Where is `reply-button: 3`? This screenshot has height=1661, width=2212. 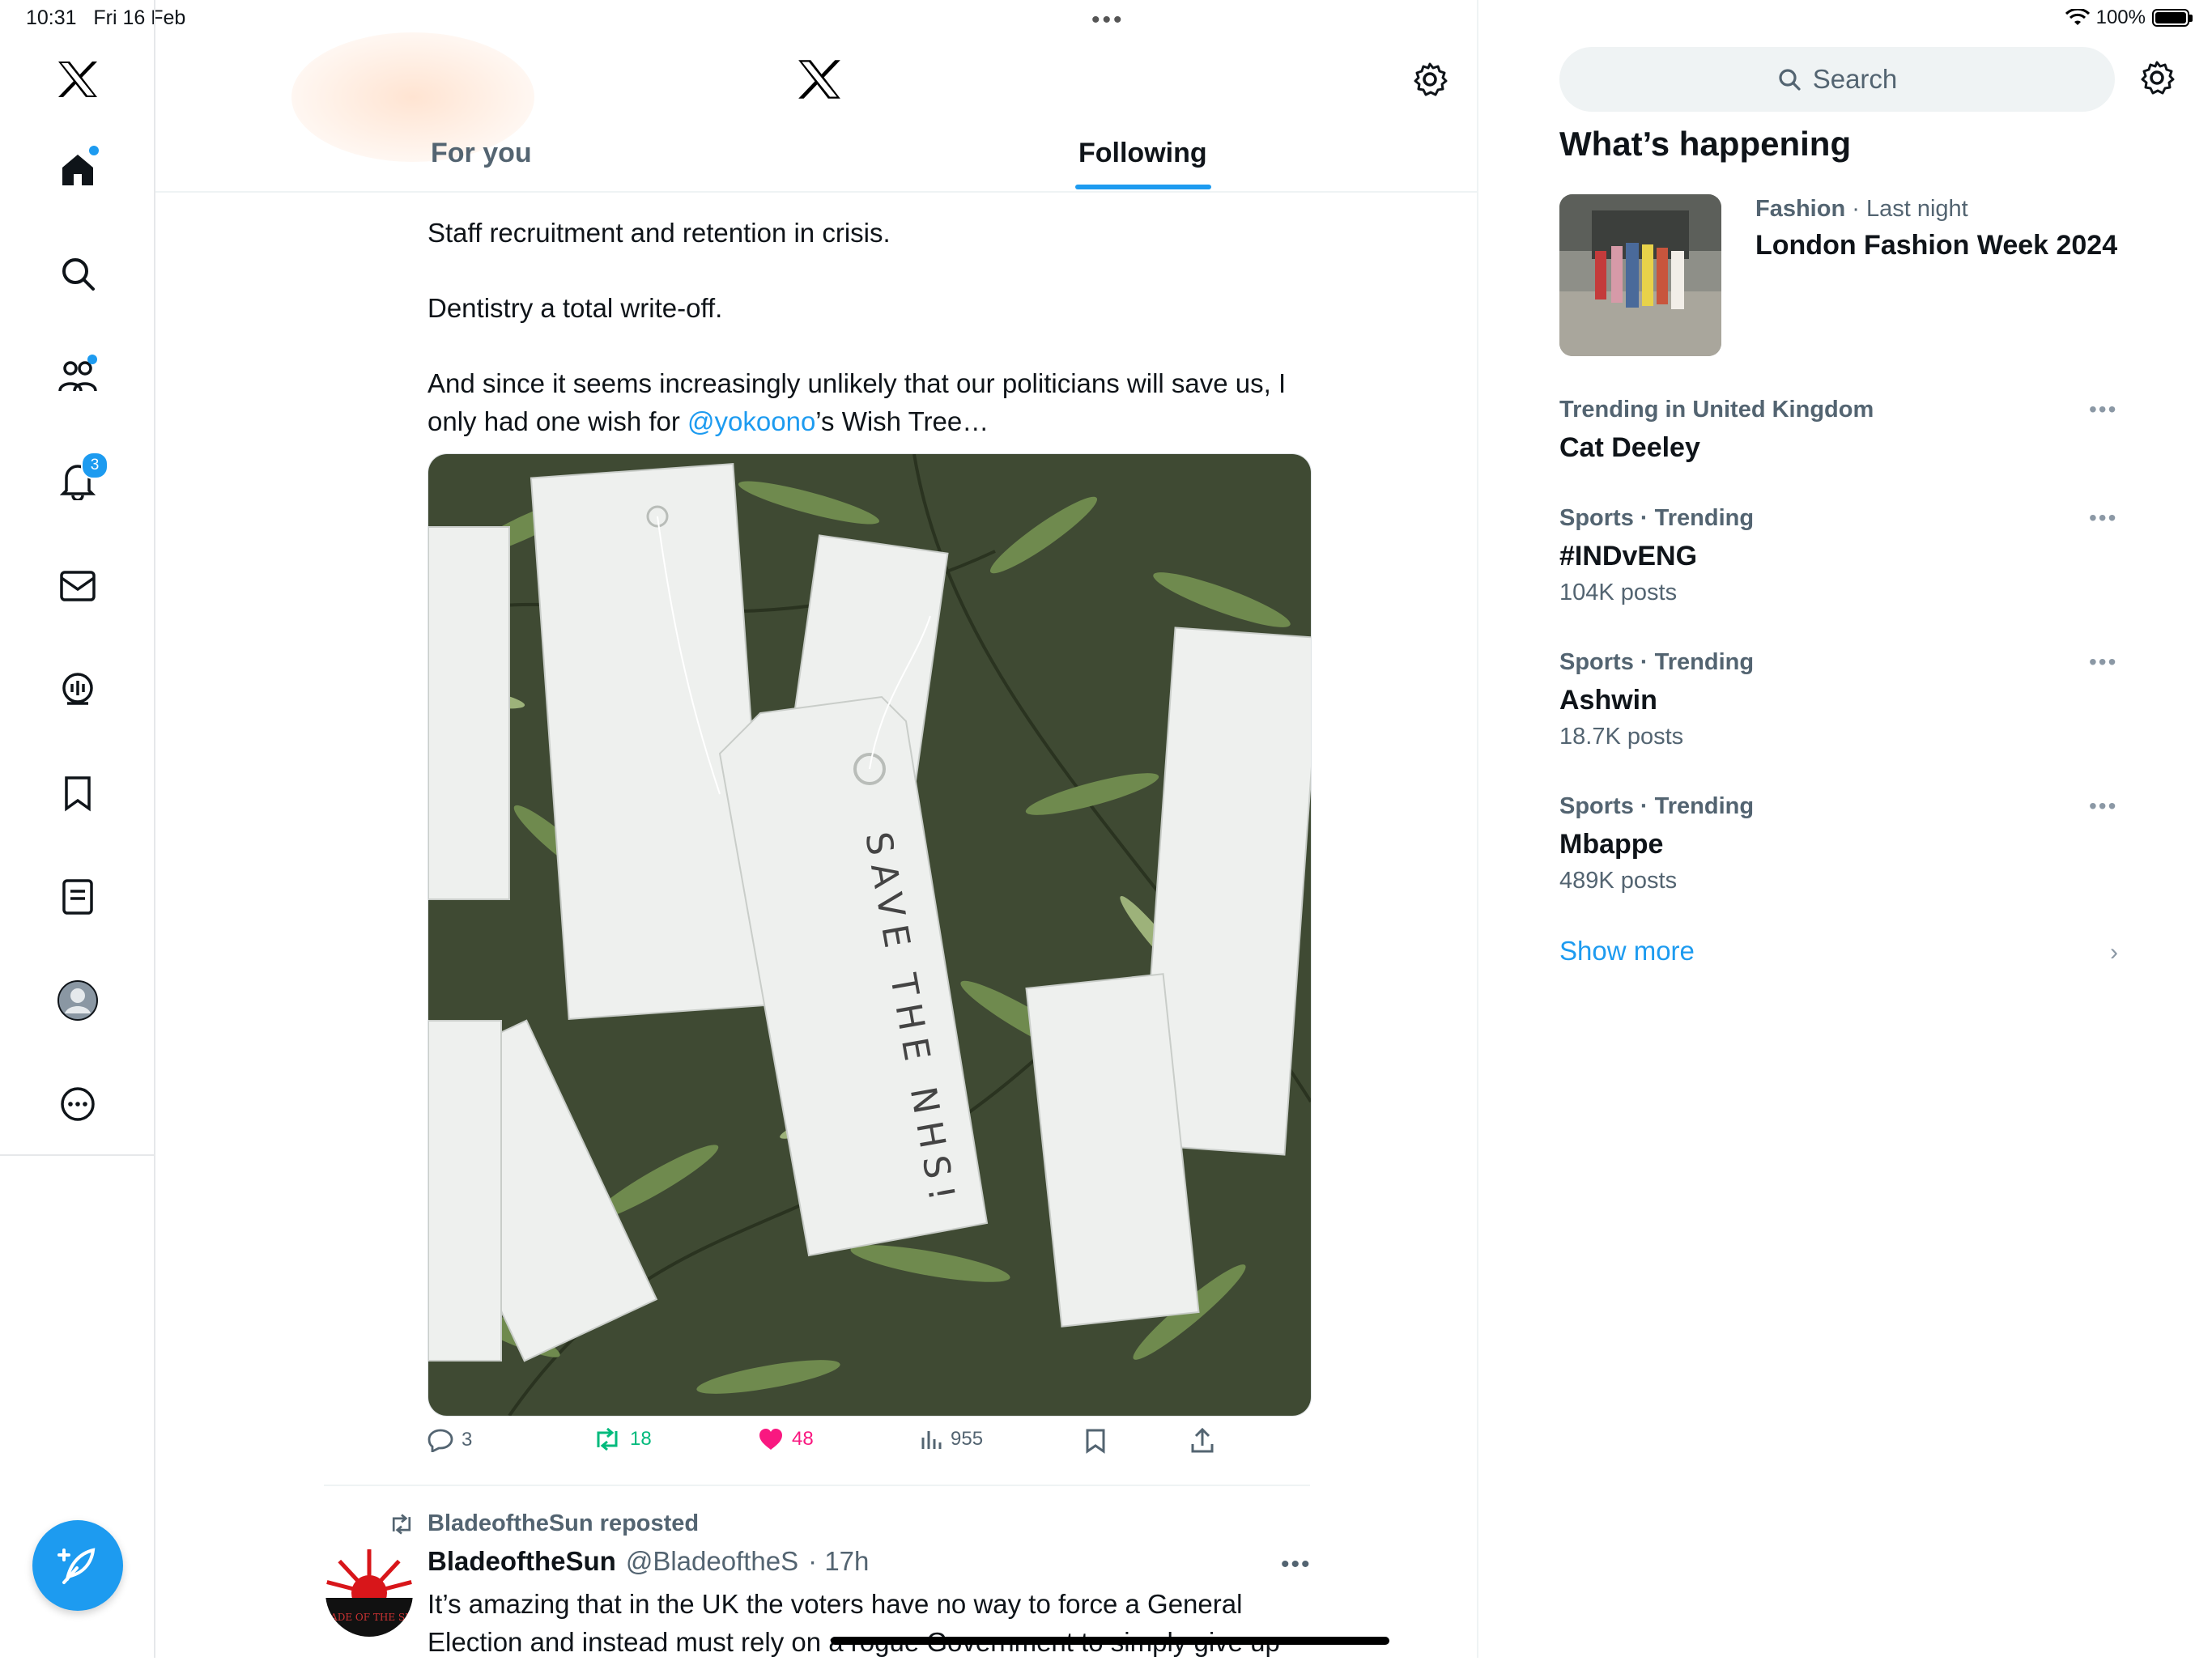 reply-button: 3 is located at coordinates (450, 1440).